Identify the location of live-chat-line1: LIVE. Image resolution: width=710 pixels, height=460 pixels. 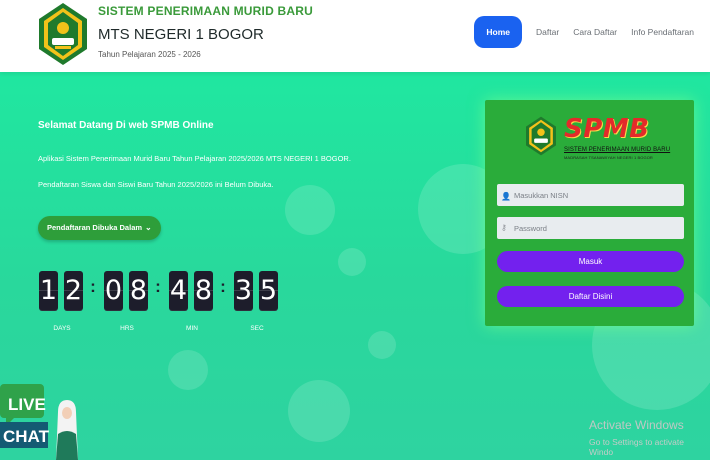
(27, 404).